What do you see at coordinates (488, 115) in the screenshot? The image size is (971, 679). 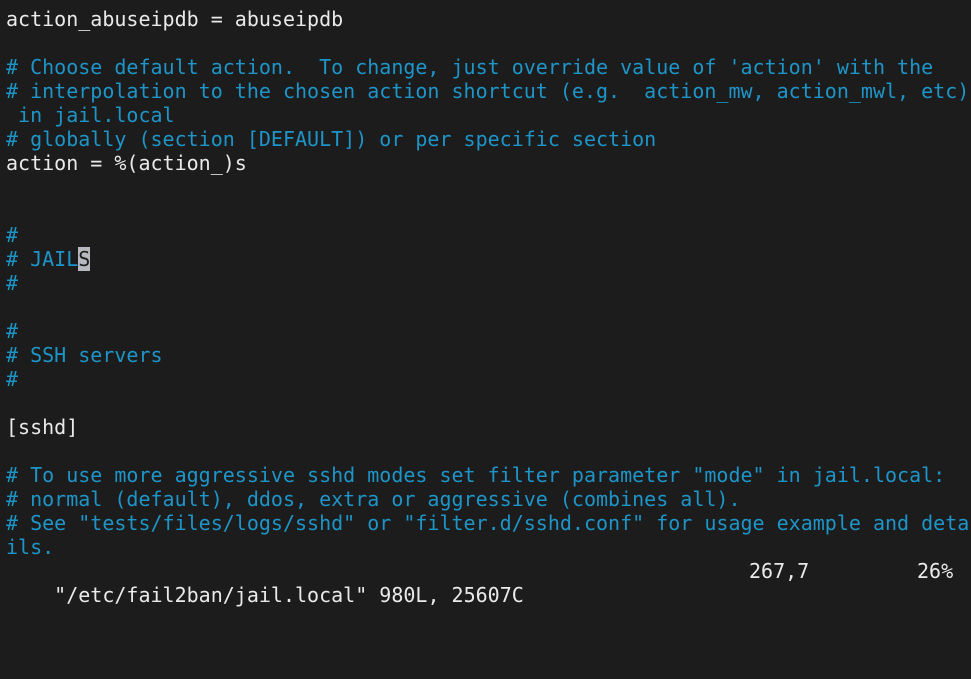 I see `buffer-line: in jail.local` at bounding box center [488, 115].